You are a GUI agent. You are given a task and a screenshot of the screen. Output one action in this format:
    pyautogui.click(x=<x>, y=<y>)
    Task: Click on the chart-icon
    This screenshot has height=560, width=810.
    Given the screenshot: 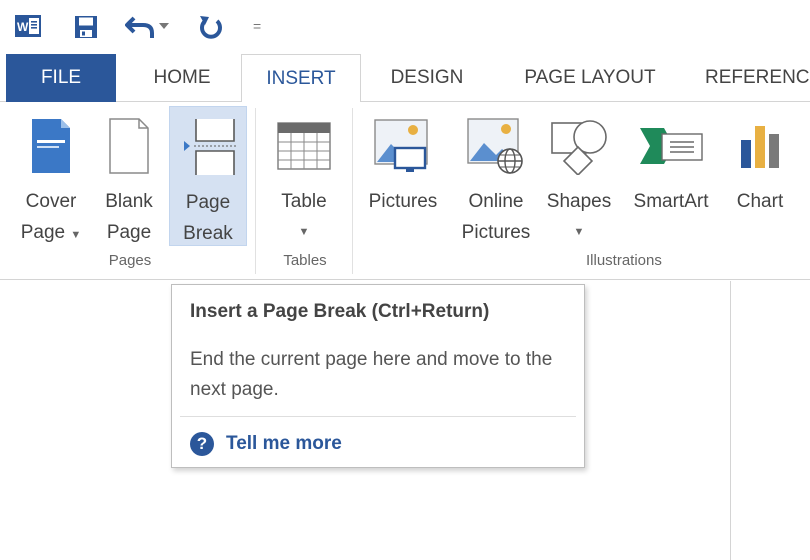 What is the action you would take?
    pyautogui.click(x=760, y=146)
    